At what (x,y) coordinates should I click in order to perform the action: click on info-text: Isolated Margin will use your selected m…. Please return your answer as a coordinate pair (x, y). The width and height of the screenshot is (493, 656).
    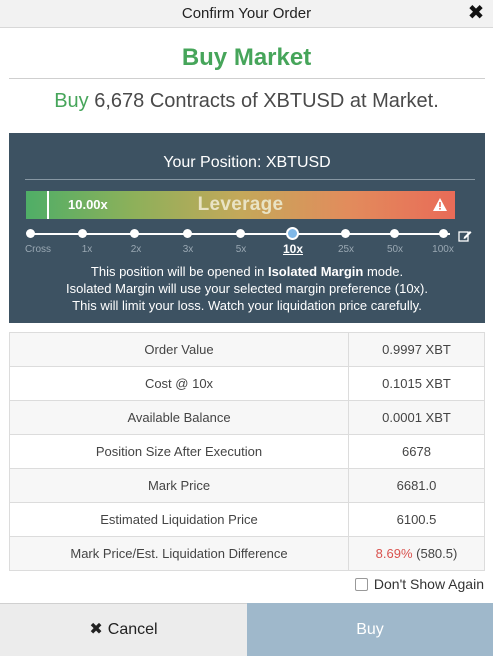
    Looking at the image, I should click on (246, 288).